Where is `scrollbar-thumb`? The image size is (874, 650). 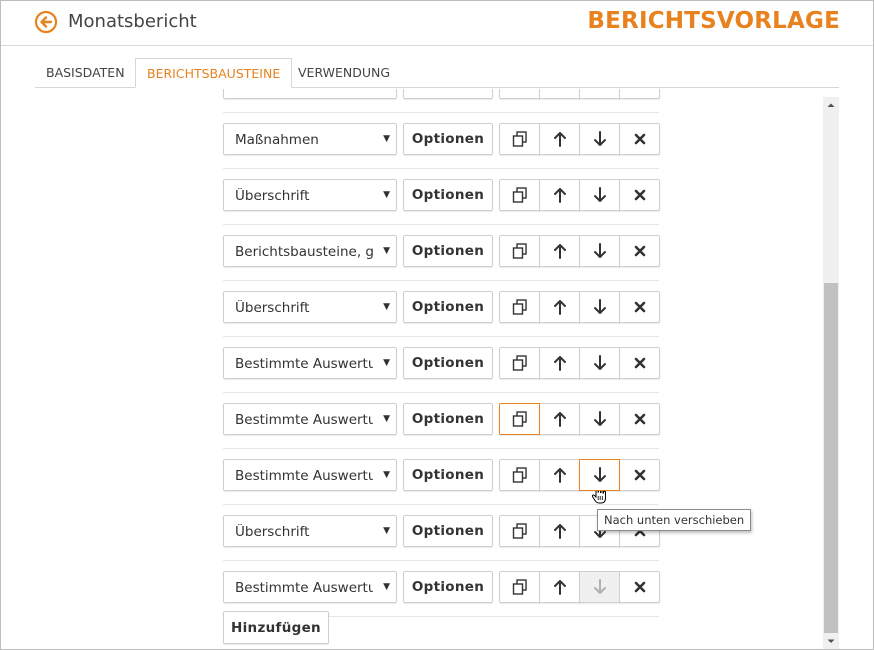 scrollbar-thumb is located at coordinates (831, 458).